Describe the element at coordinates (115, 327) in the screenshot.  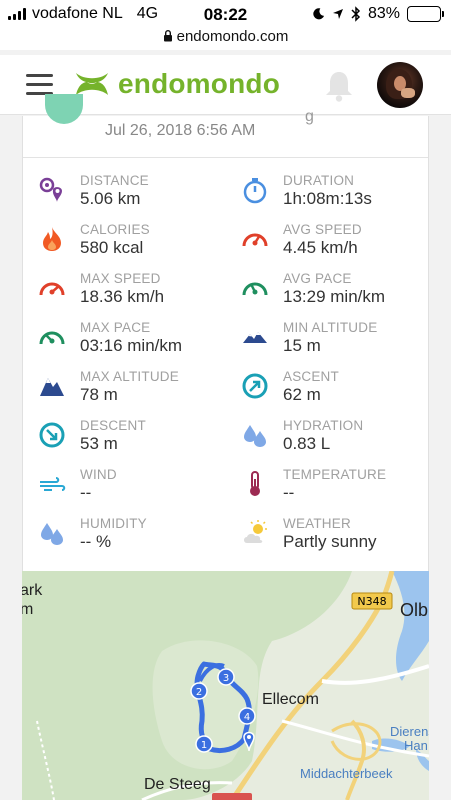
I see `stat-label: MAX PACE` at that location.